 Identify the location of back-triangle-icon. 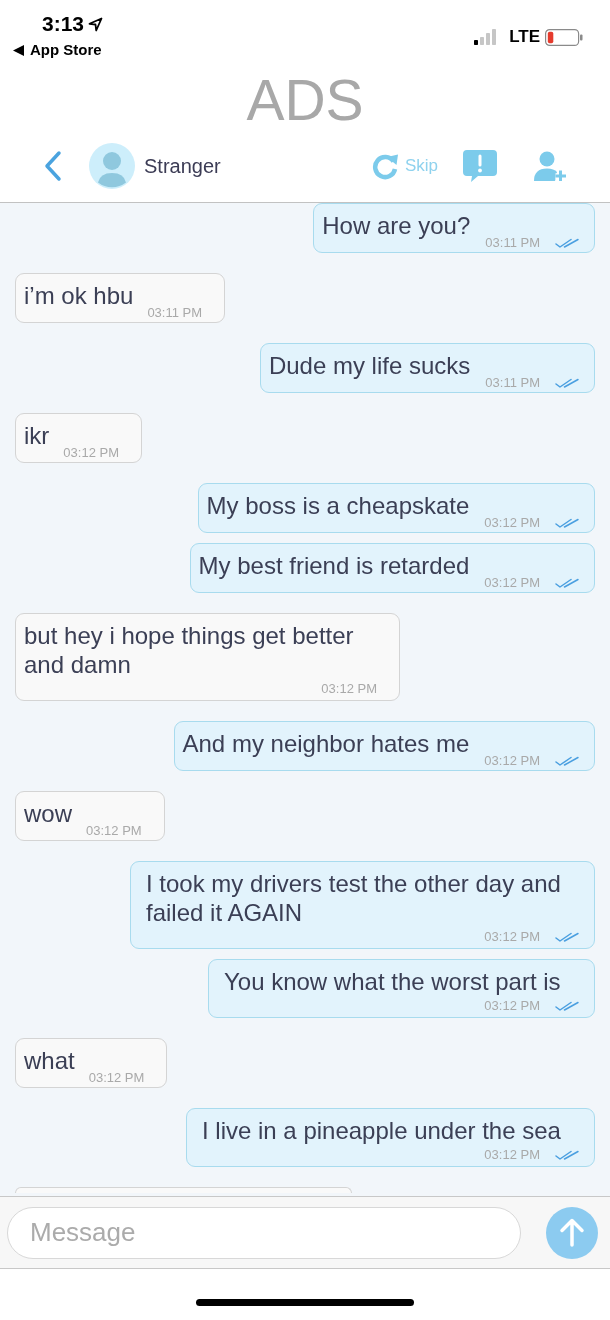
(18, 50).